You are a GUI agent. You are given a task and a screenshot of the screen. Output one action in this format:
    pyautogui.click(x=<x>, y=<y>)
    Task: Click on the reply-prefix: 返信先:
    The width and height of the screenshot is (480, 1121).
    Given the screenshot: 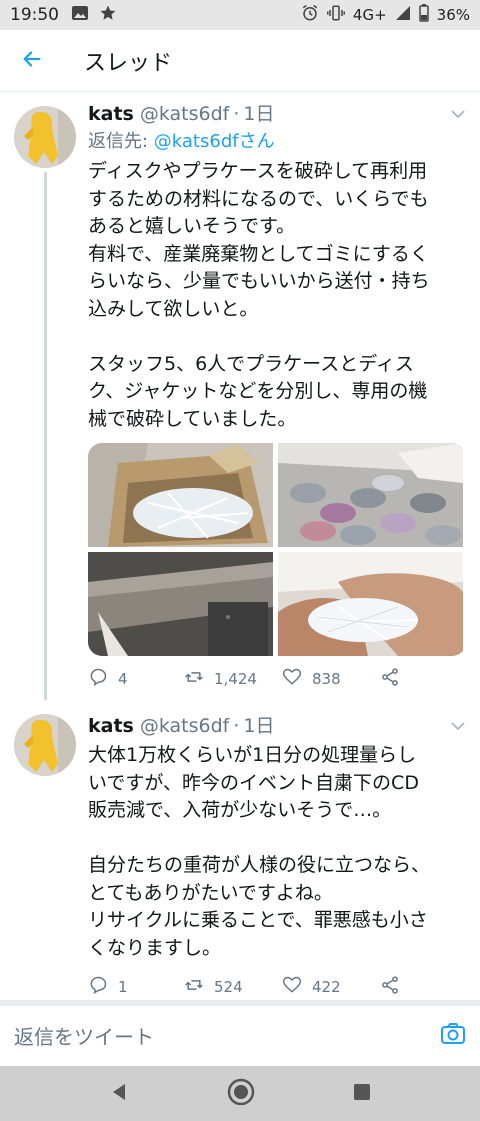 What is the action you would take?
    pyautogui.click(x=121, y=141)
    